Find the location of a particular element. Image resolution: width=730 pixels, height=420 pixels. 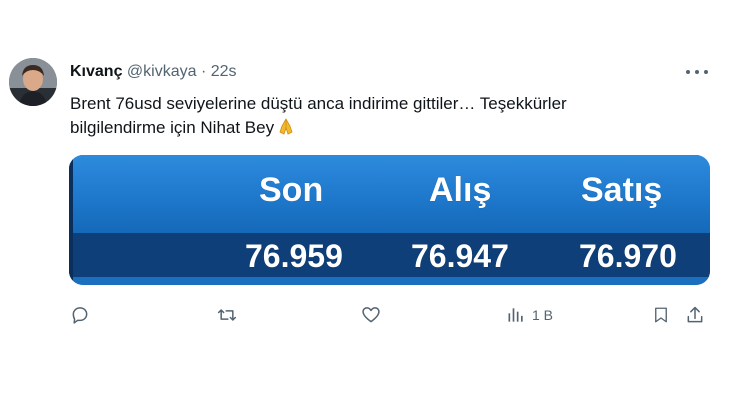

value-son: 76.959 is located at coordinates (294, 256).